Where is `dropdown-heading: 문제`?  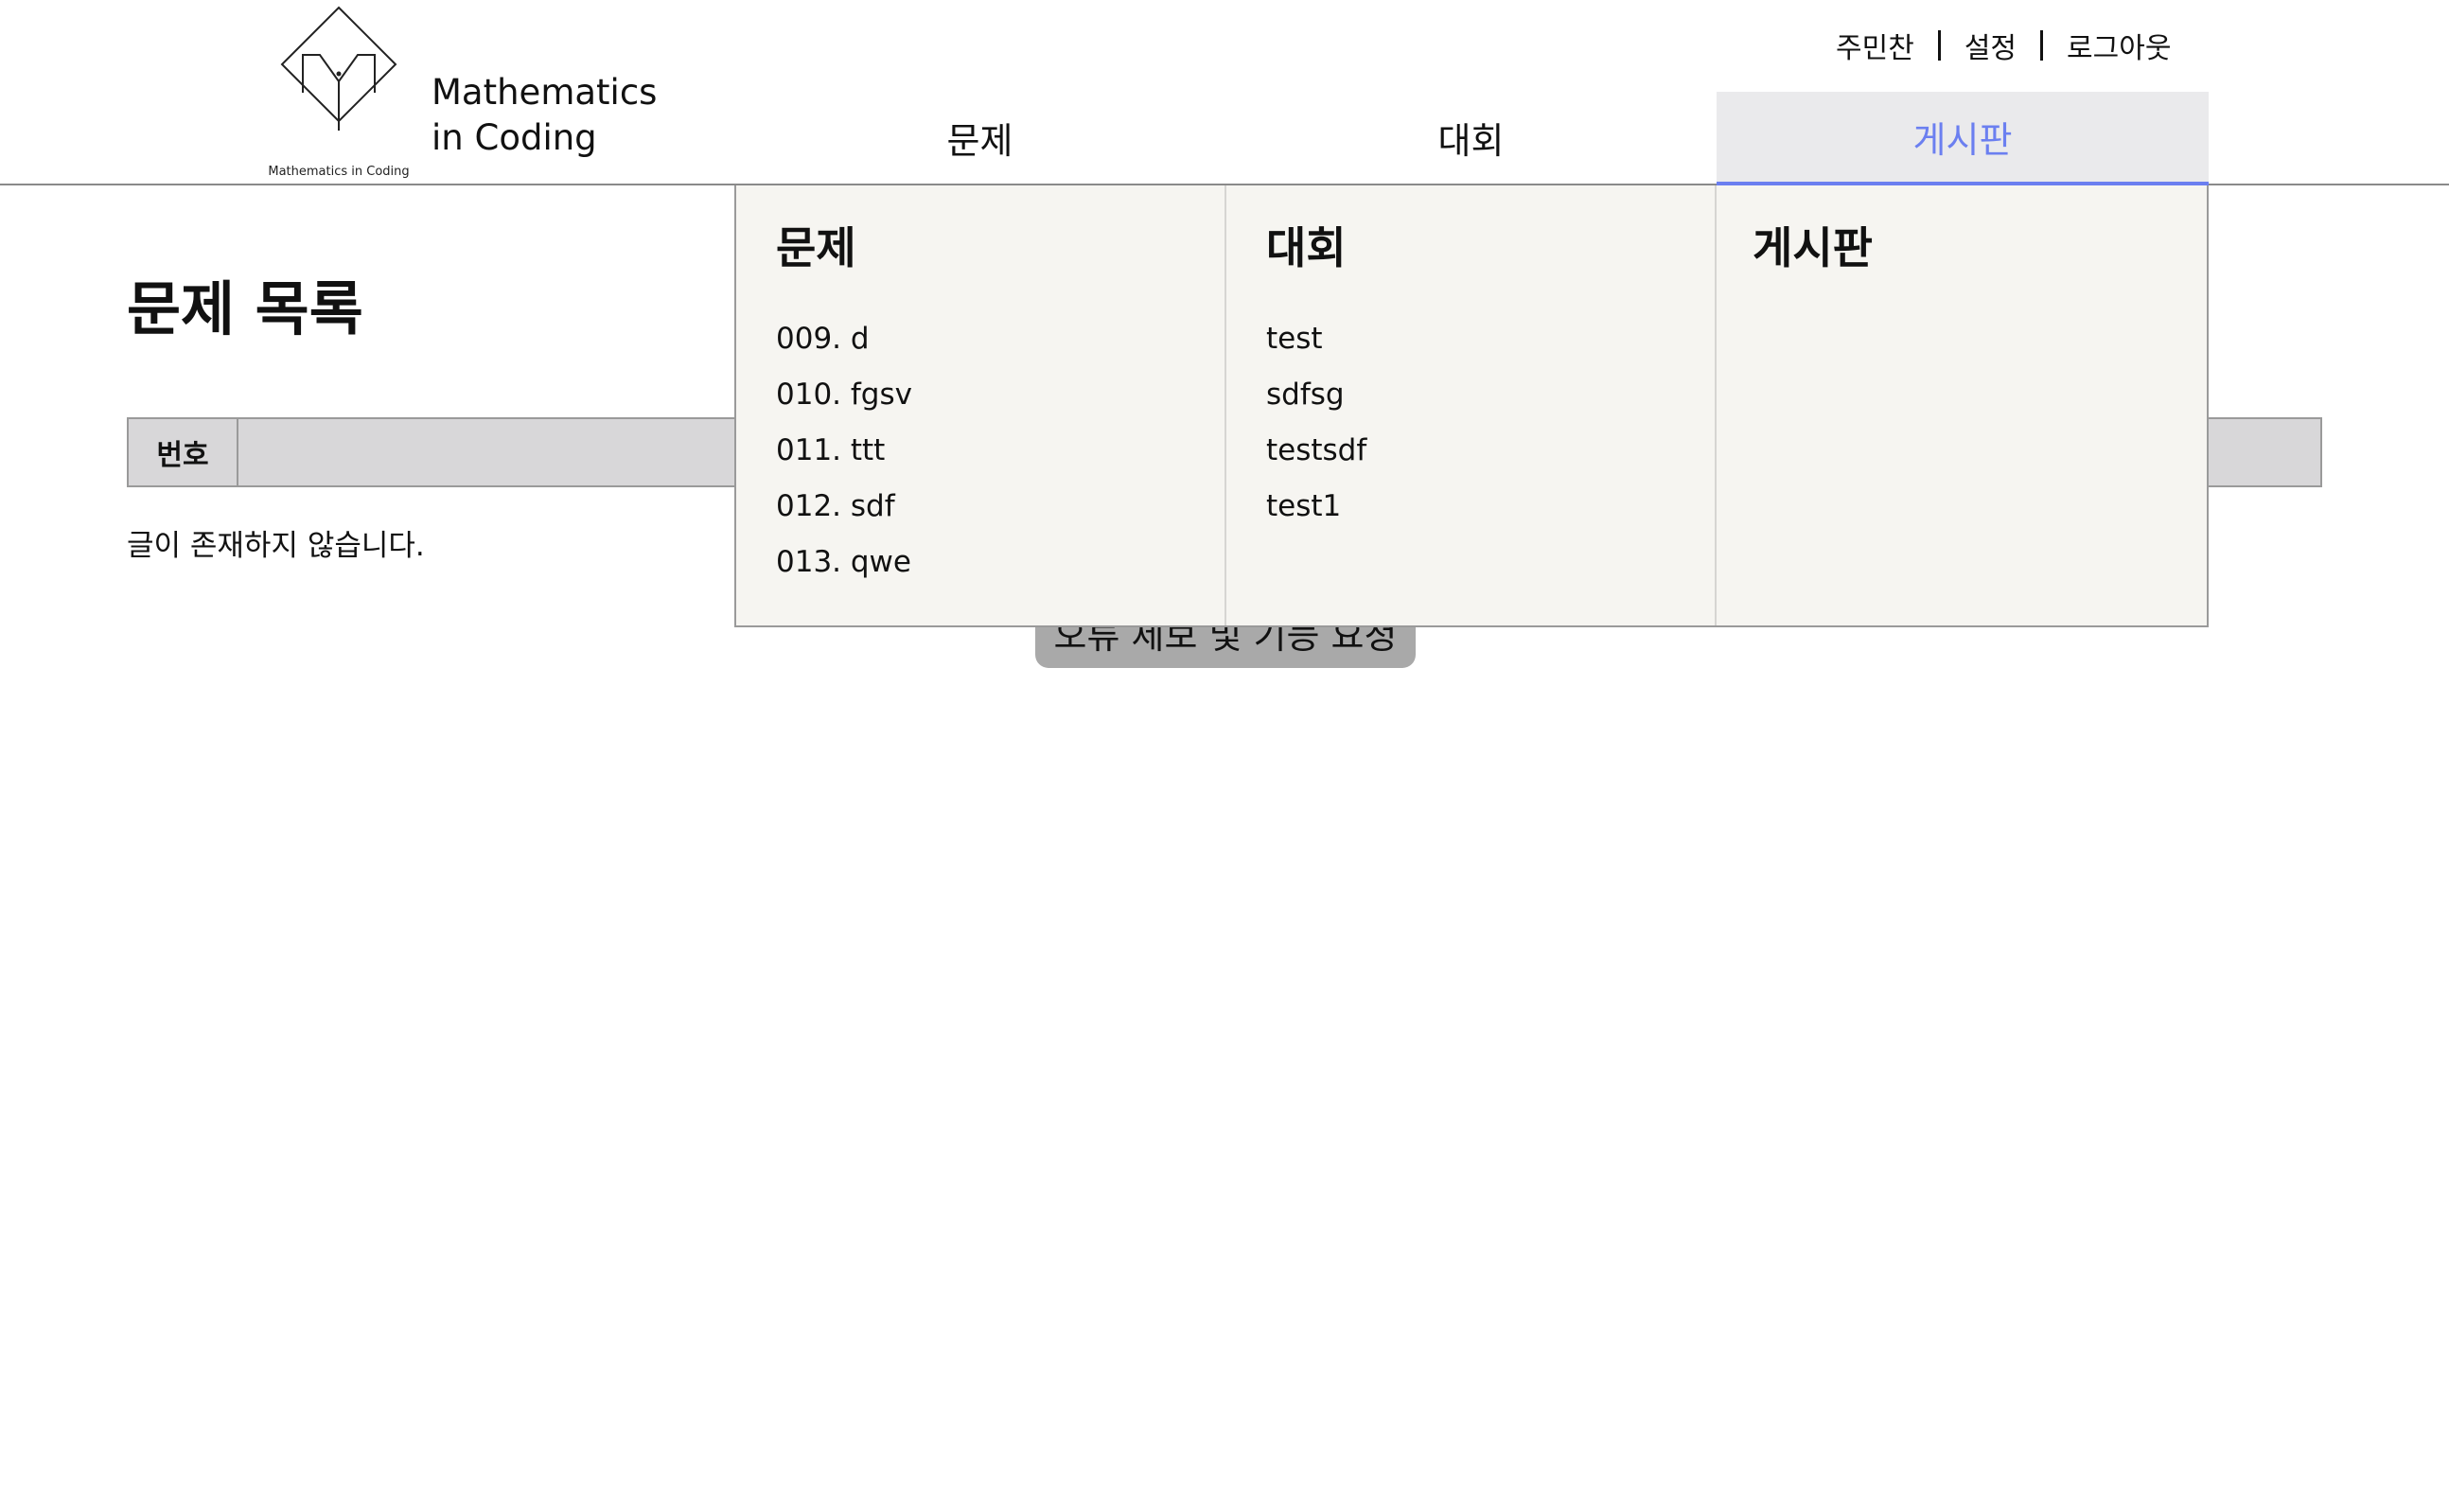 dropdown-heading: 문제 is located at coordinates (816, 245).